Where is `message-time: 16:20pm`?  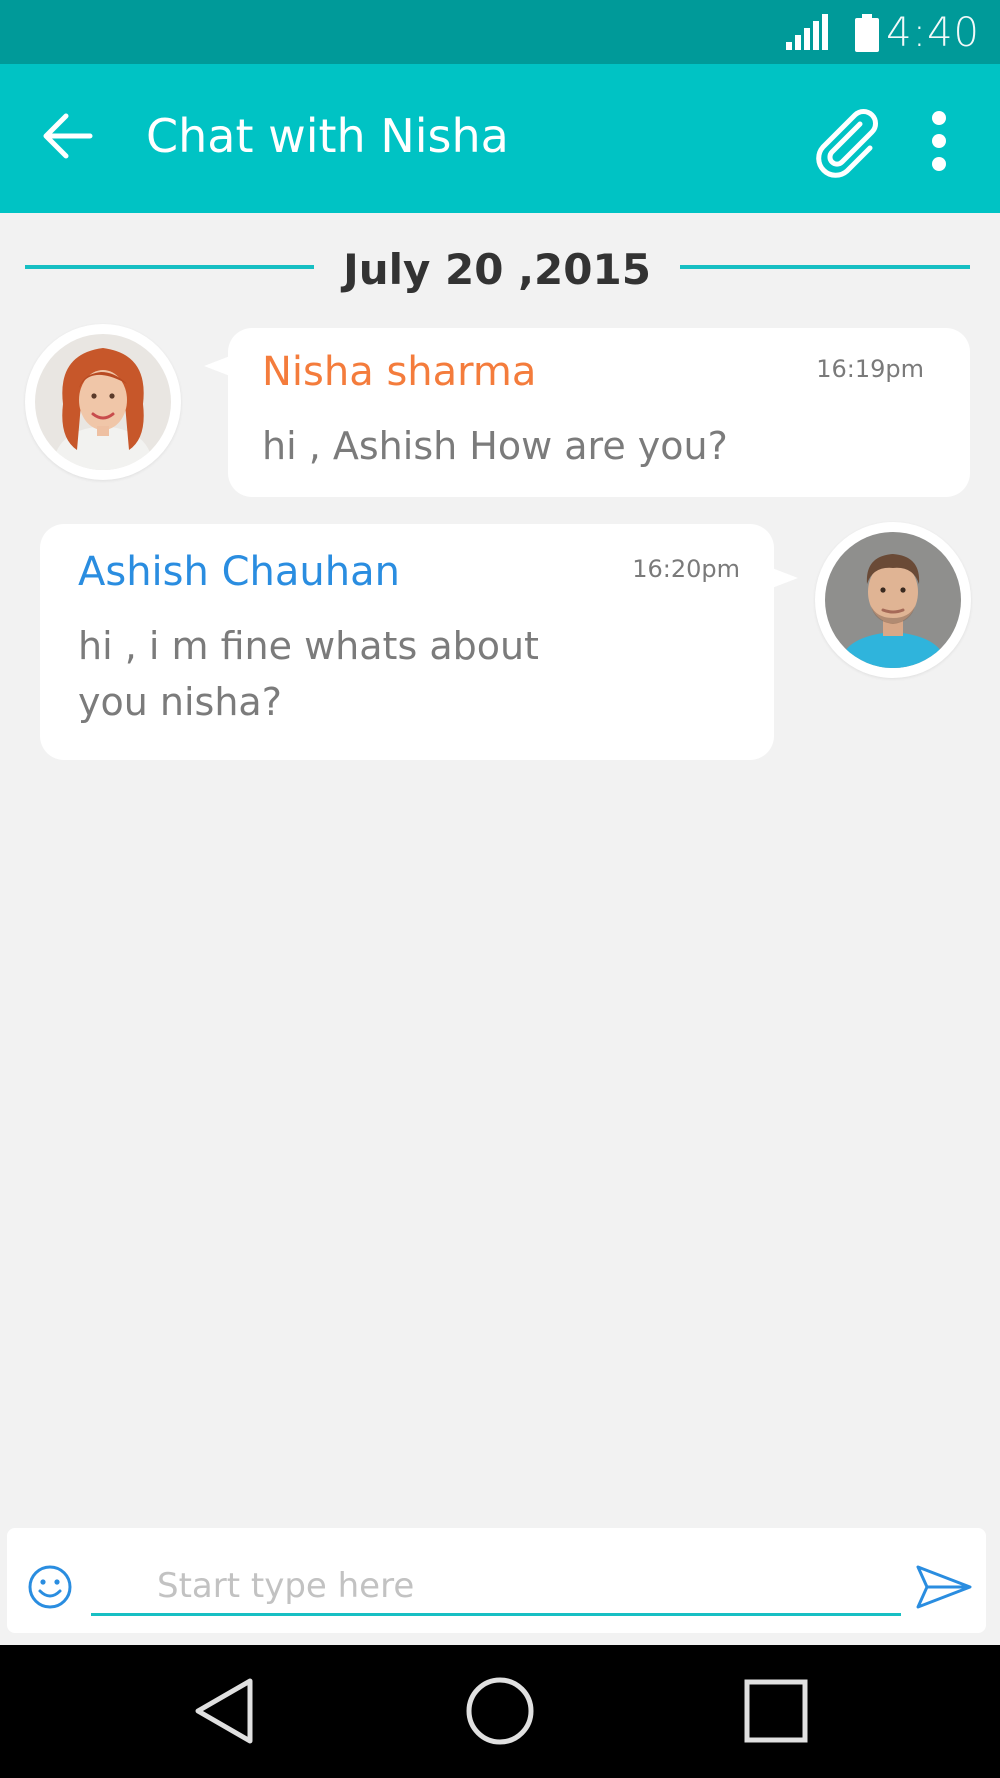
message-time: 16:20pm is located at coordinates (686, 569).